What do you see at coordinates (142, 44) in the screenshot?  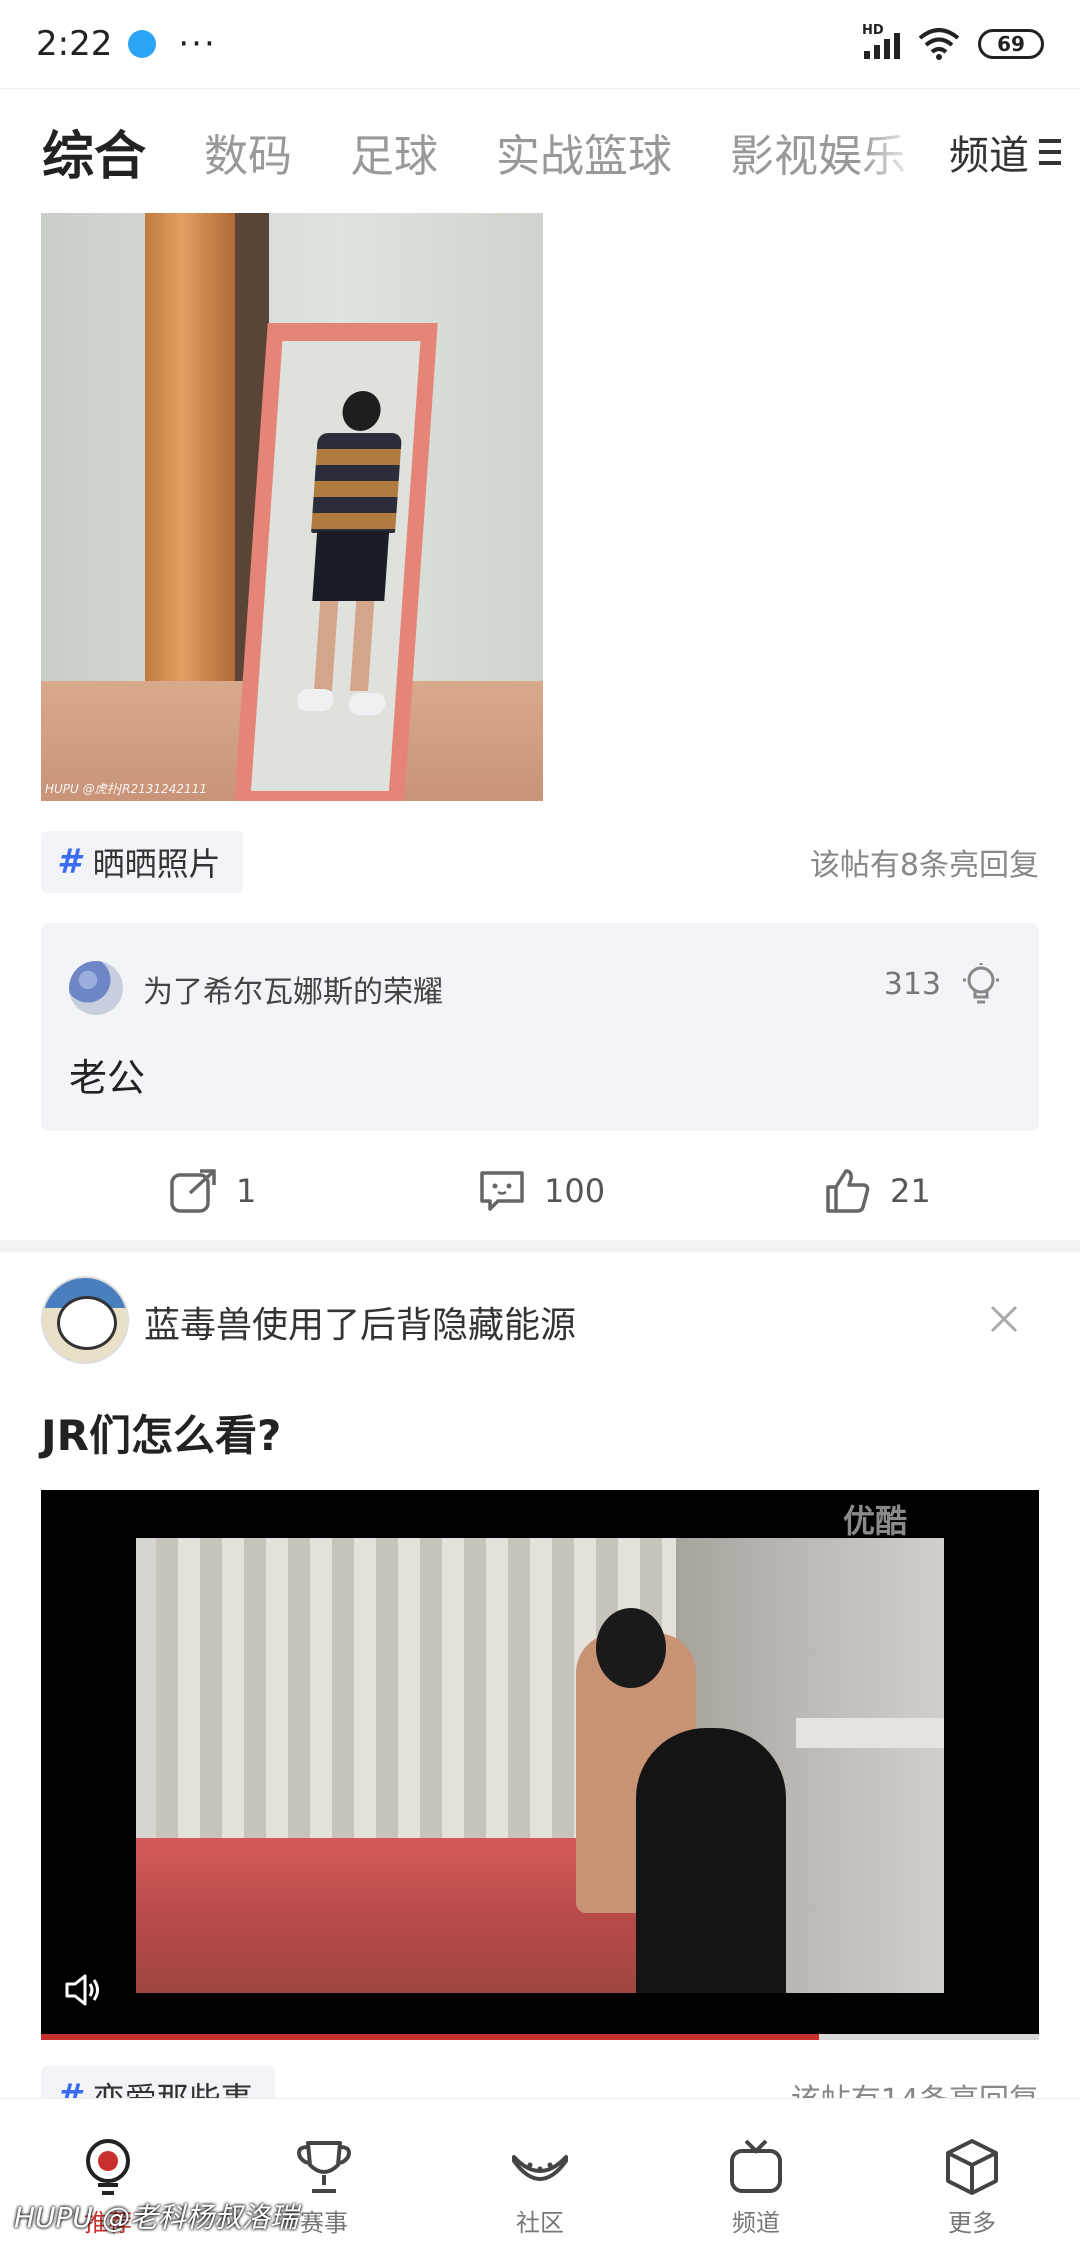 I see `notification-dot-icon` at bounding box center [142, 44].